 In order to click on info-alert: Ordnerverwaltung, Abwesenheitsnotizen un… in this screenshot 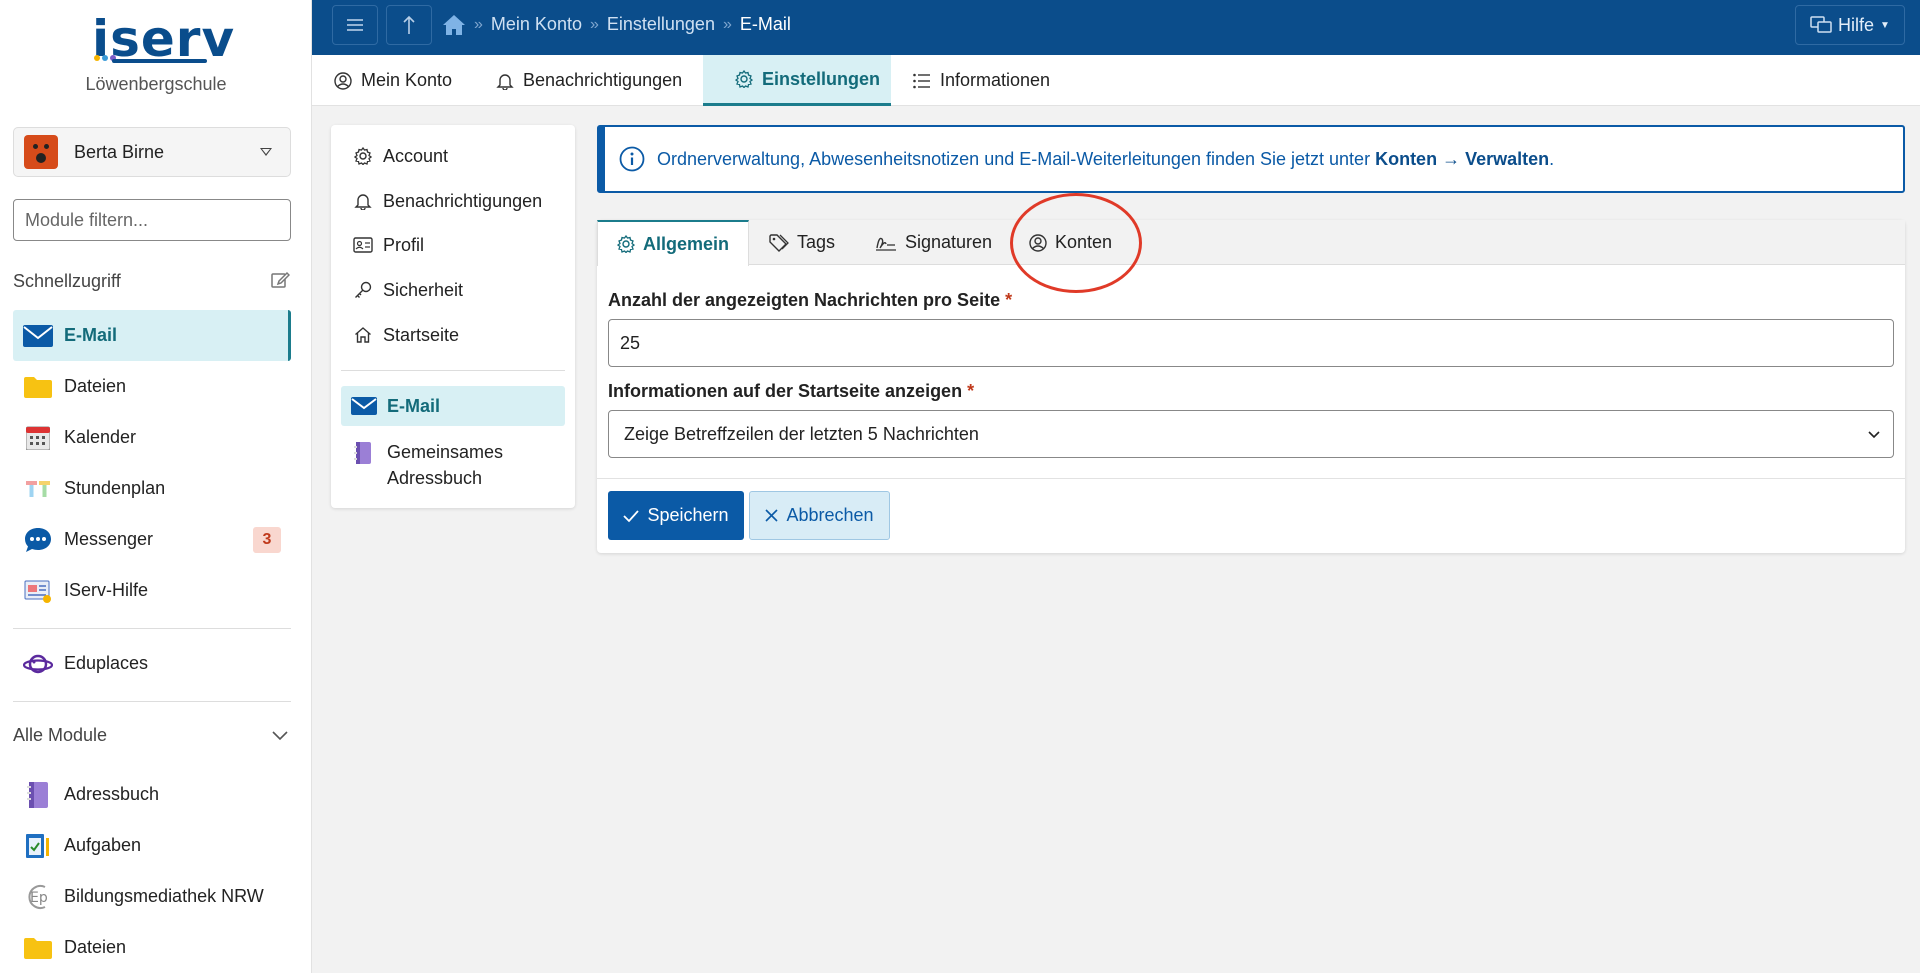, I will do `click(1251, 159)`.